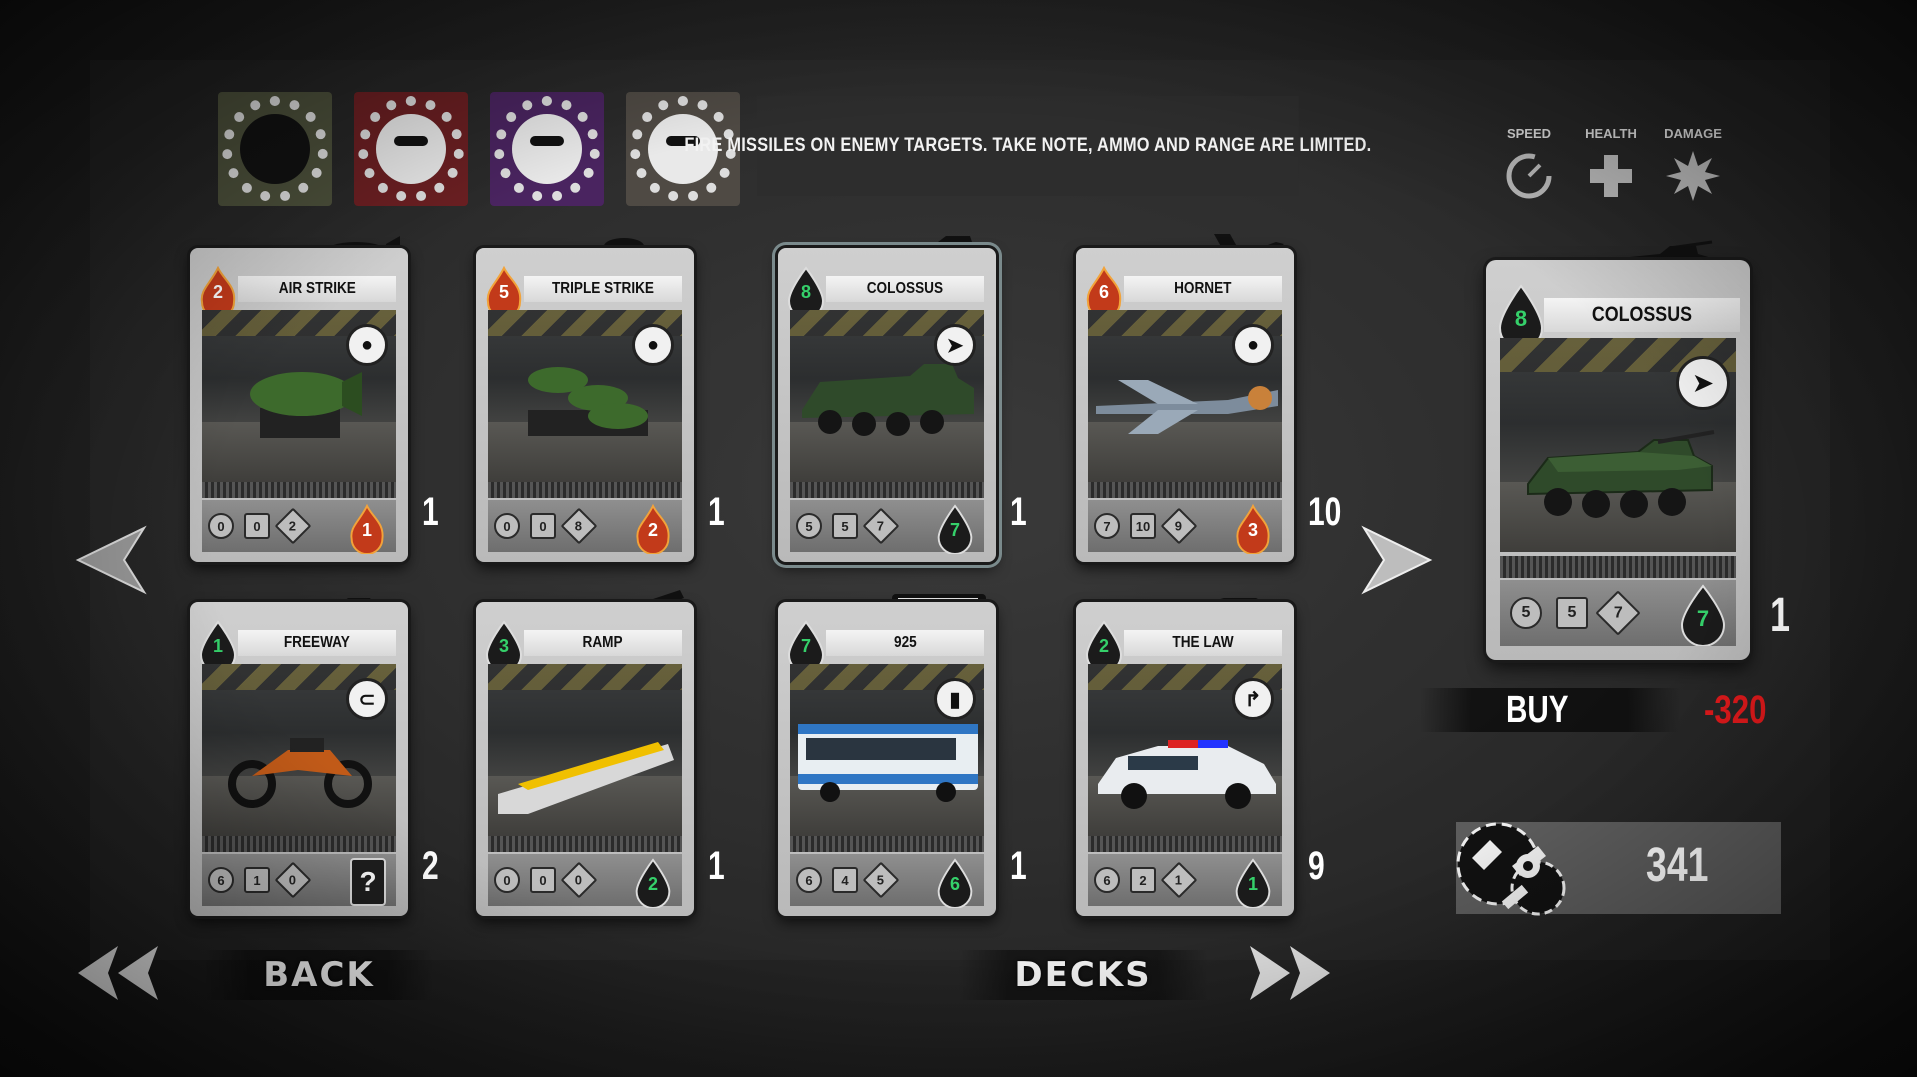 The image size is (1917, 1077). I want to click on damage-label: DAMAGE, so click(1693, 133).